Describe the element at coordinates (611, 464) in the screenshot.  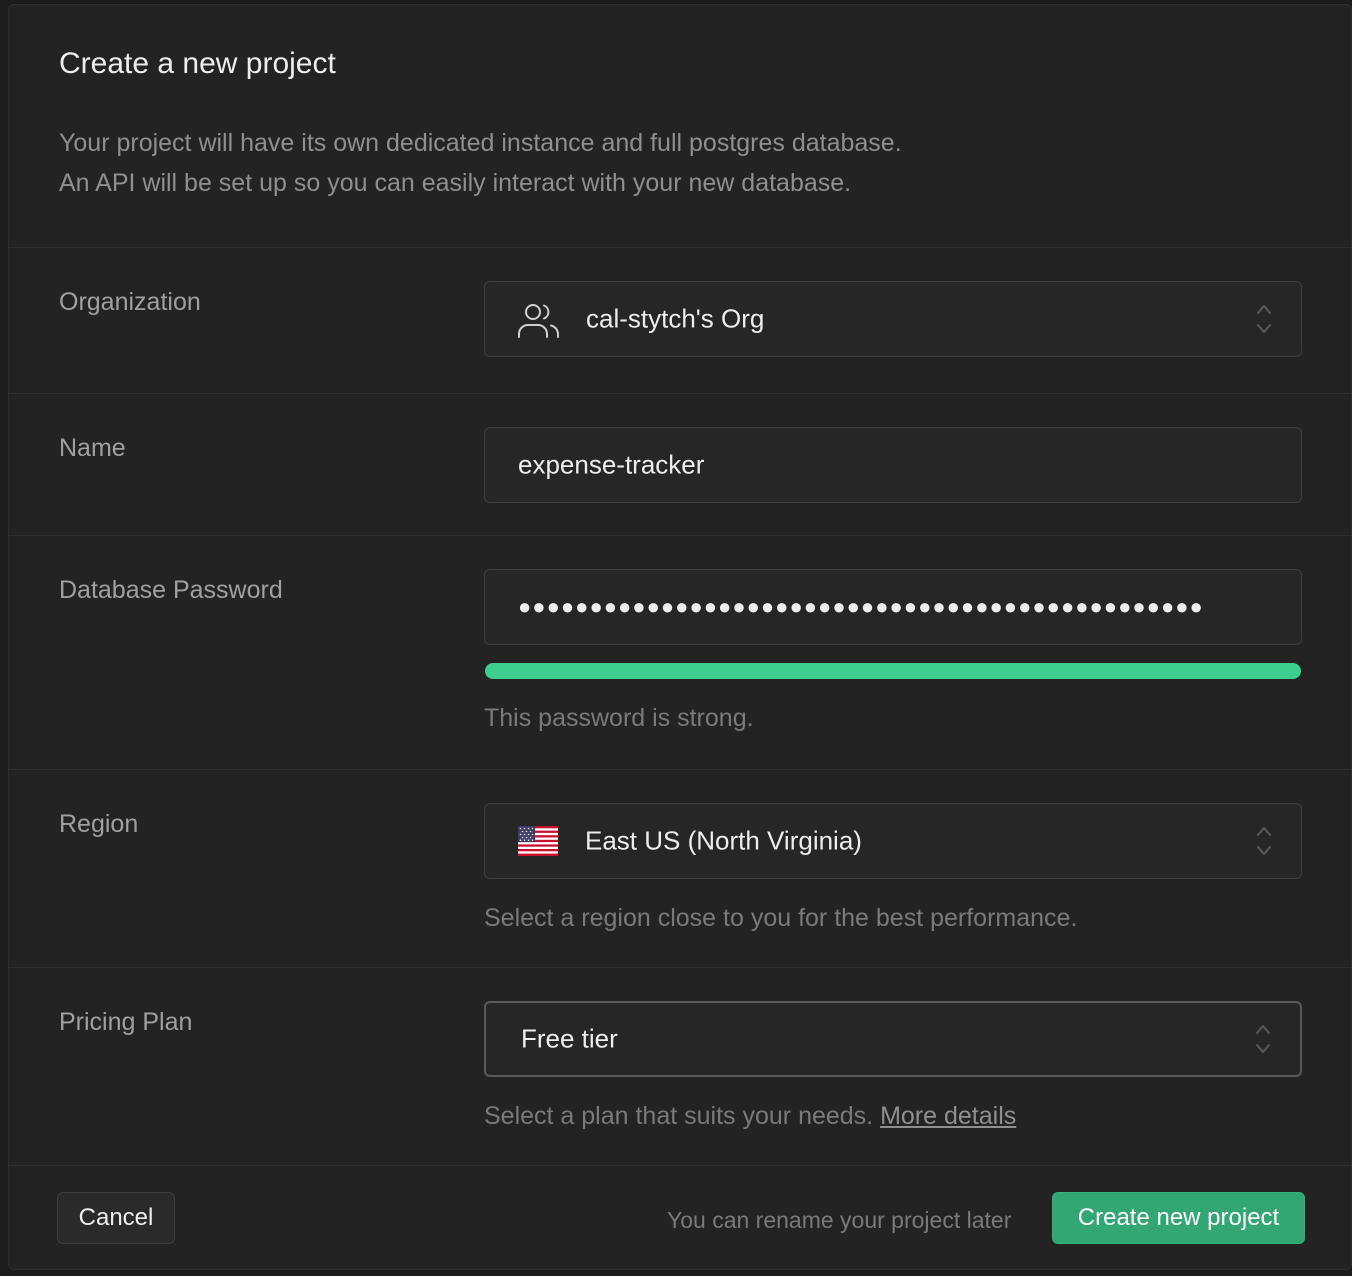
I see `name-value: expense-tracker` at that location.